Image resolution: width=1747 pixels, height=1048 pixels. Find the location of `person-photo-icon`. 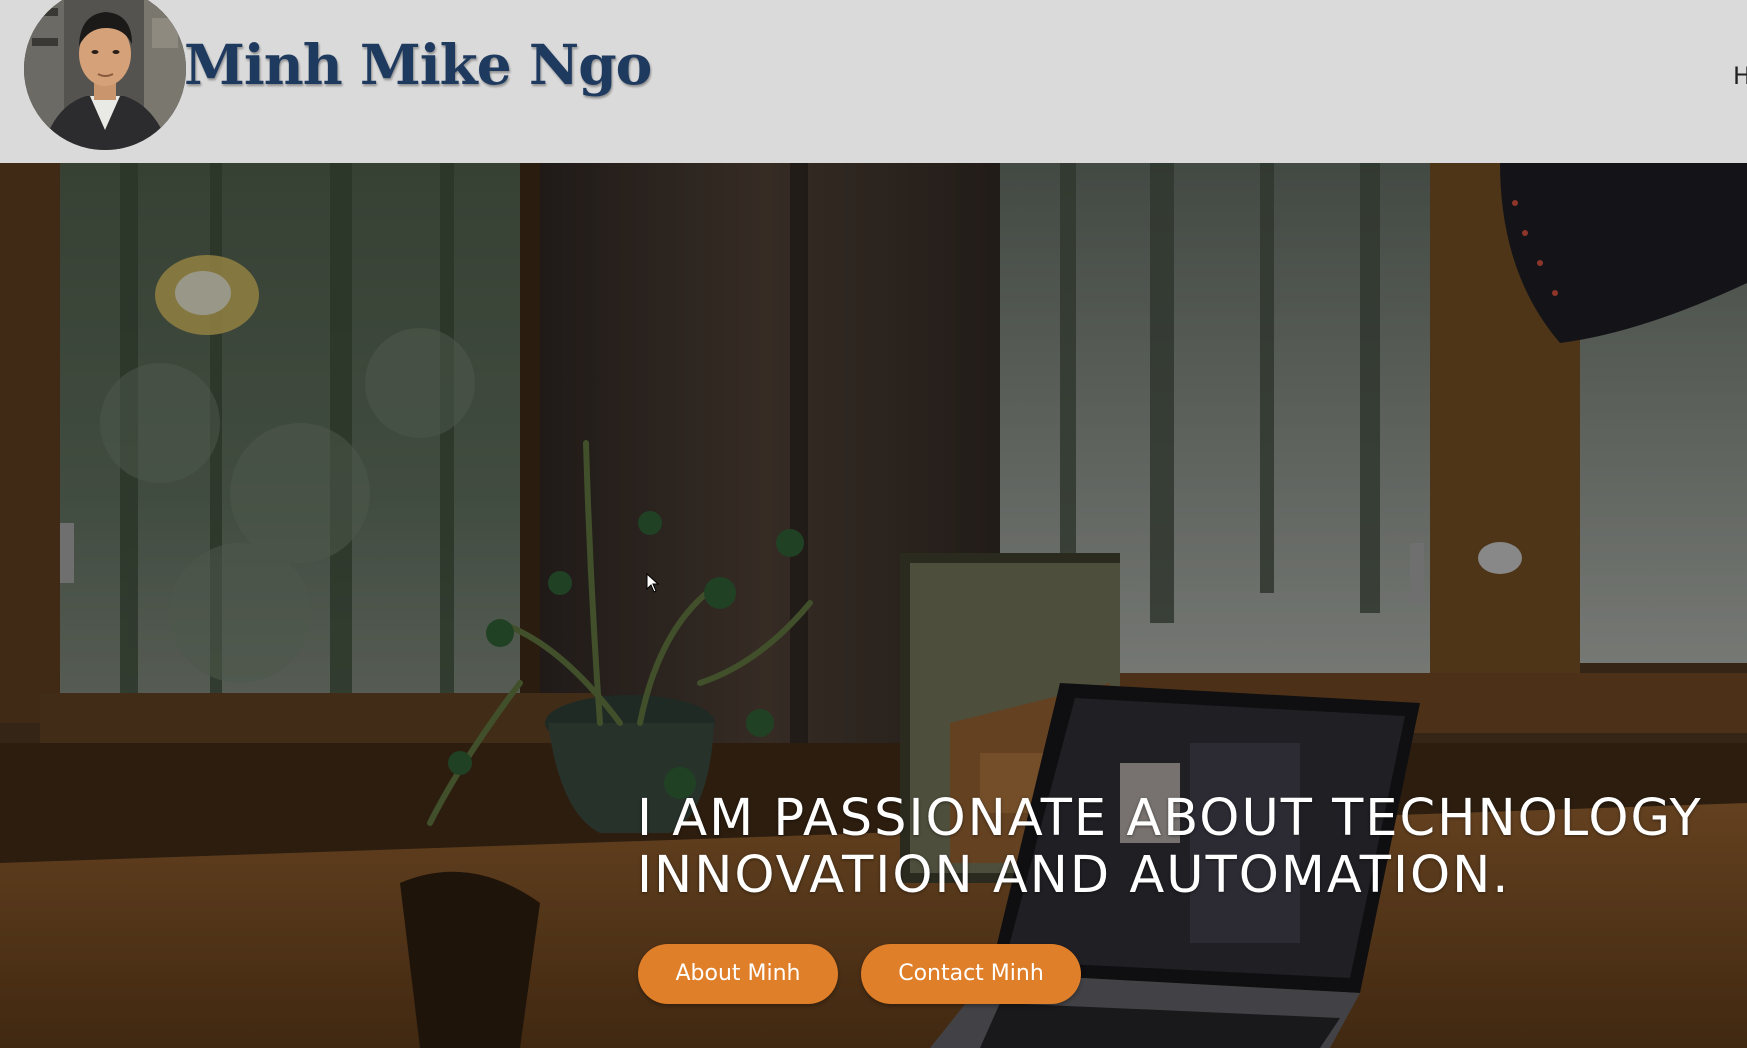

person-photo-icon is located at coordinates (105, 75).